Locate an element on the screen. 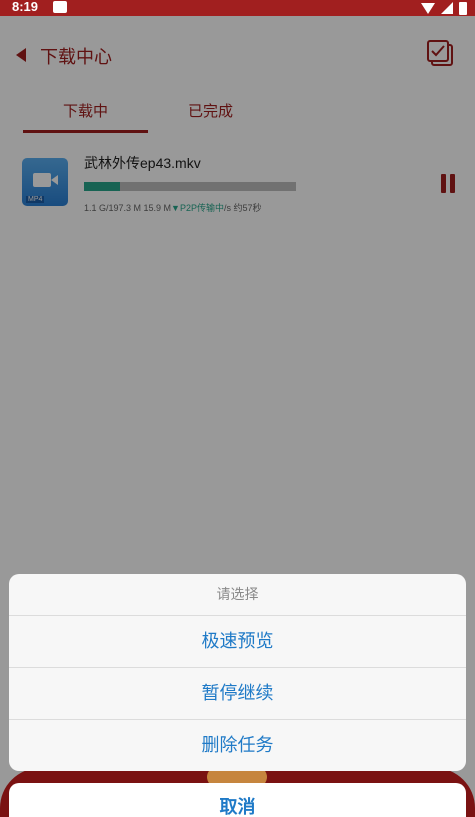  signal-icon is located at coordinates (447, 8).